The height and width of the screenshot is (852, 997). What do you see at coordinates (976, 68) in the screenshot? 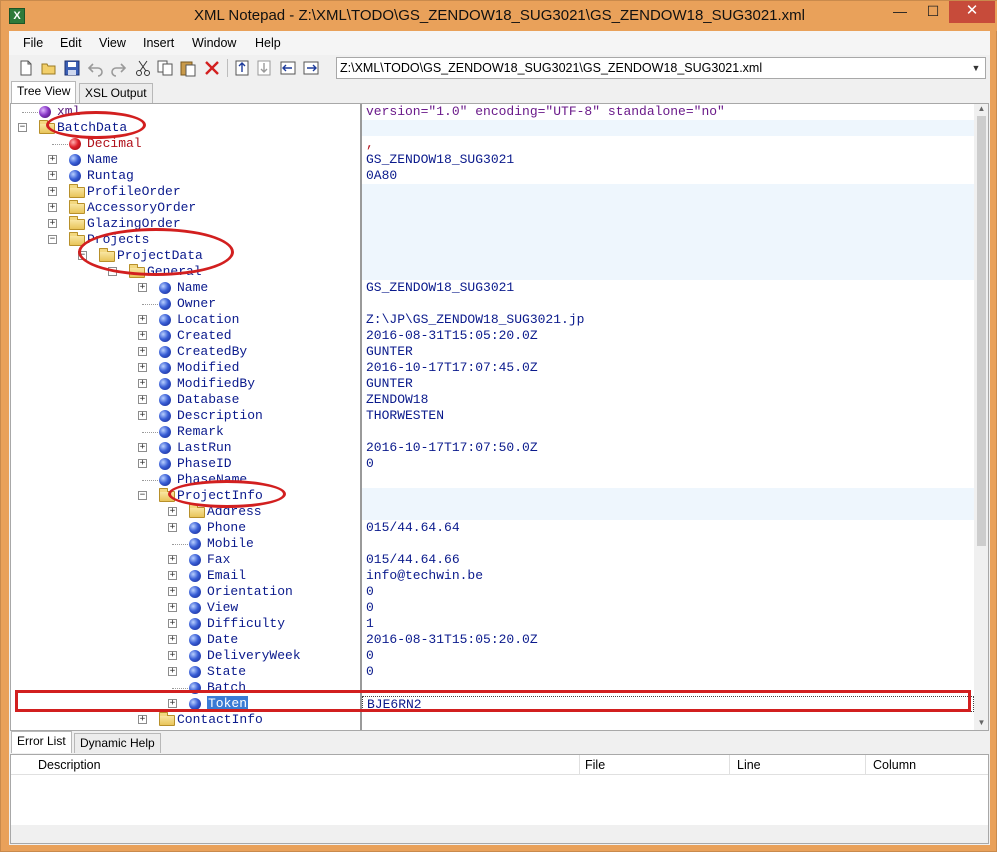
I see `chevron-down-icon: ▼` at bounding box center [976, 68].